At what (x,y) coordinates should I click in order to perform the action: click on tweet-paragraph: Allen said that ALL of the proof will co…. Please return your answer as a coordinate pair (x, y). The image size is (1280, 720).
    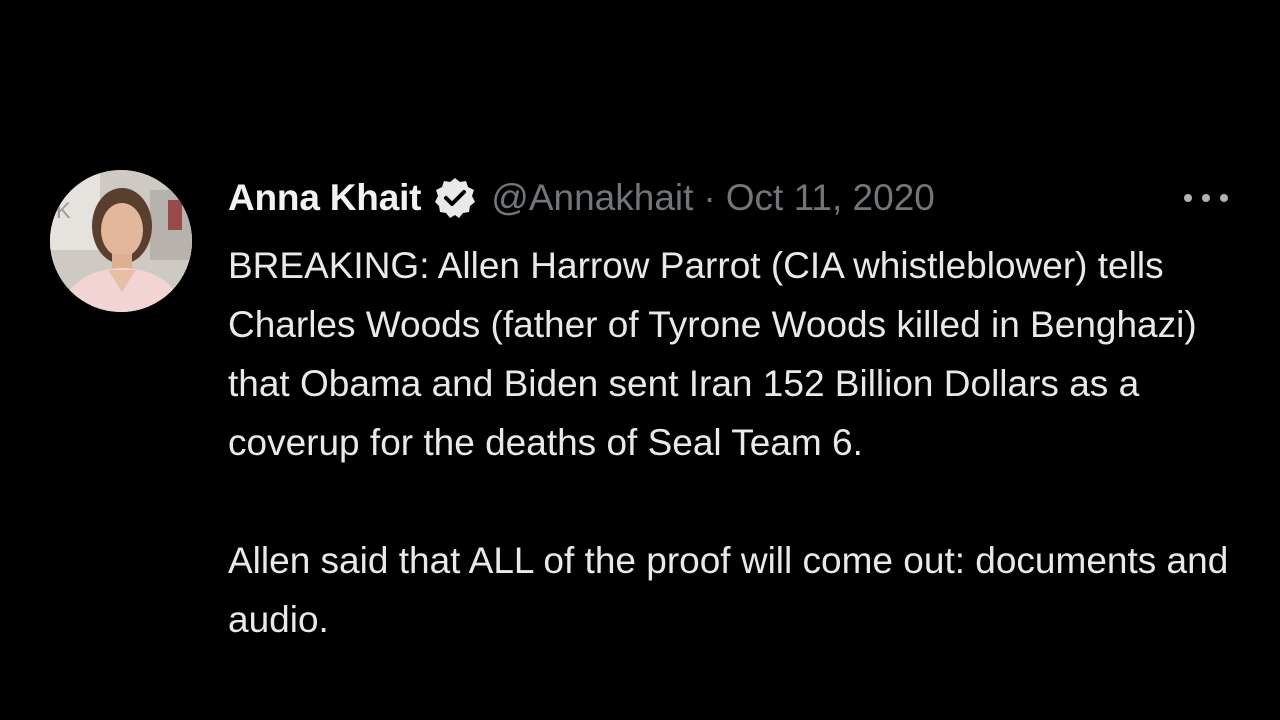
    Looking at the image, I should click on (728, 590).